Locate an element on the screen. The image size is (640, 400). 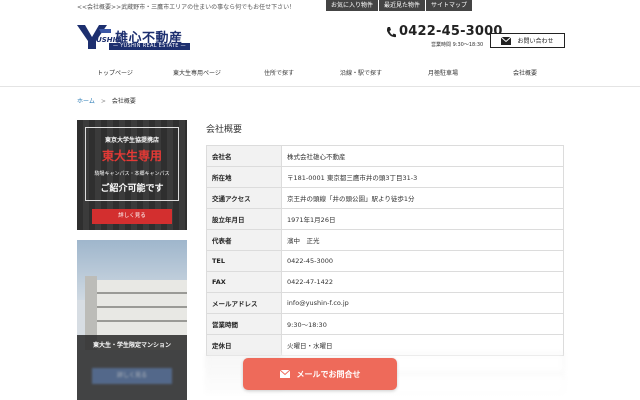
row-label: 交通アクセス is located at coordinates (244, 198).